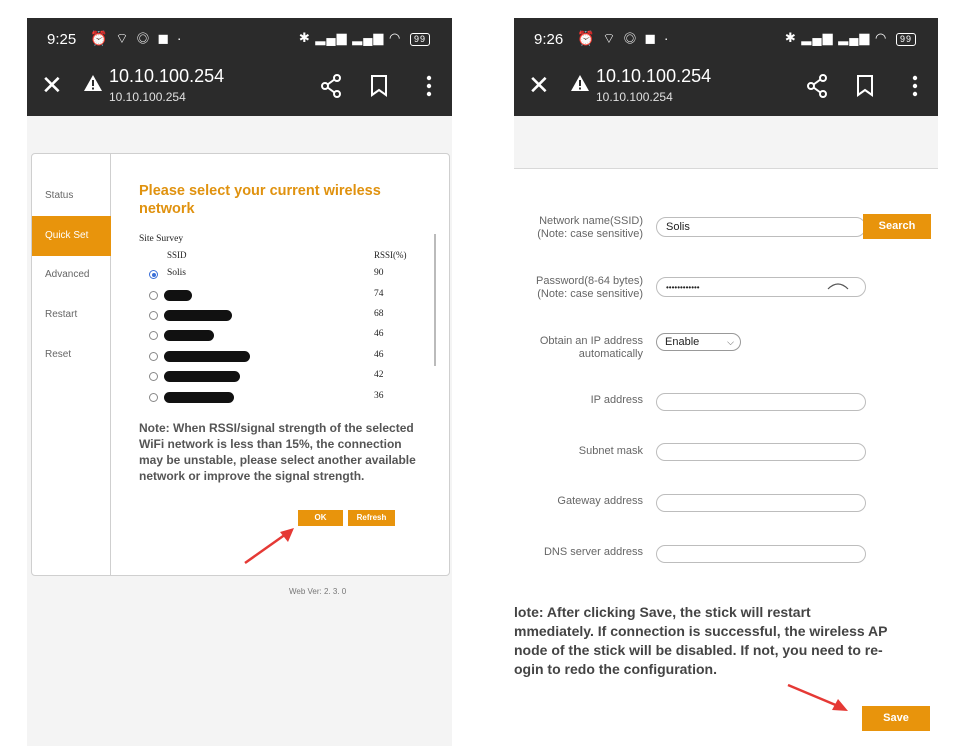  I want to click on obtain-ip-label-line1: Obtain an IP address, so click(591, 341).